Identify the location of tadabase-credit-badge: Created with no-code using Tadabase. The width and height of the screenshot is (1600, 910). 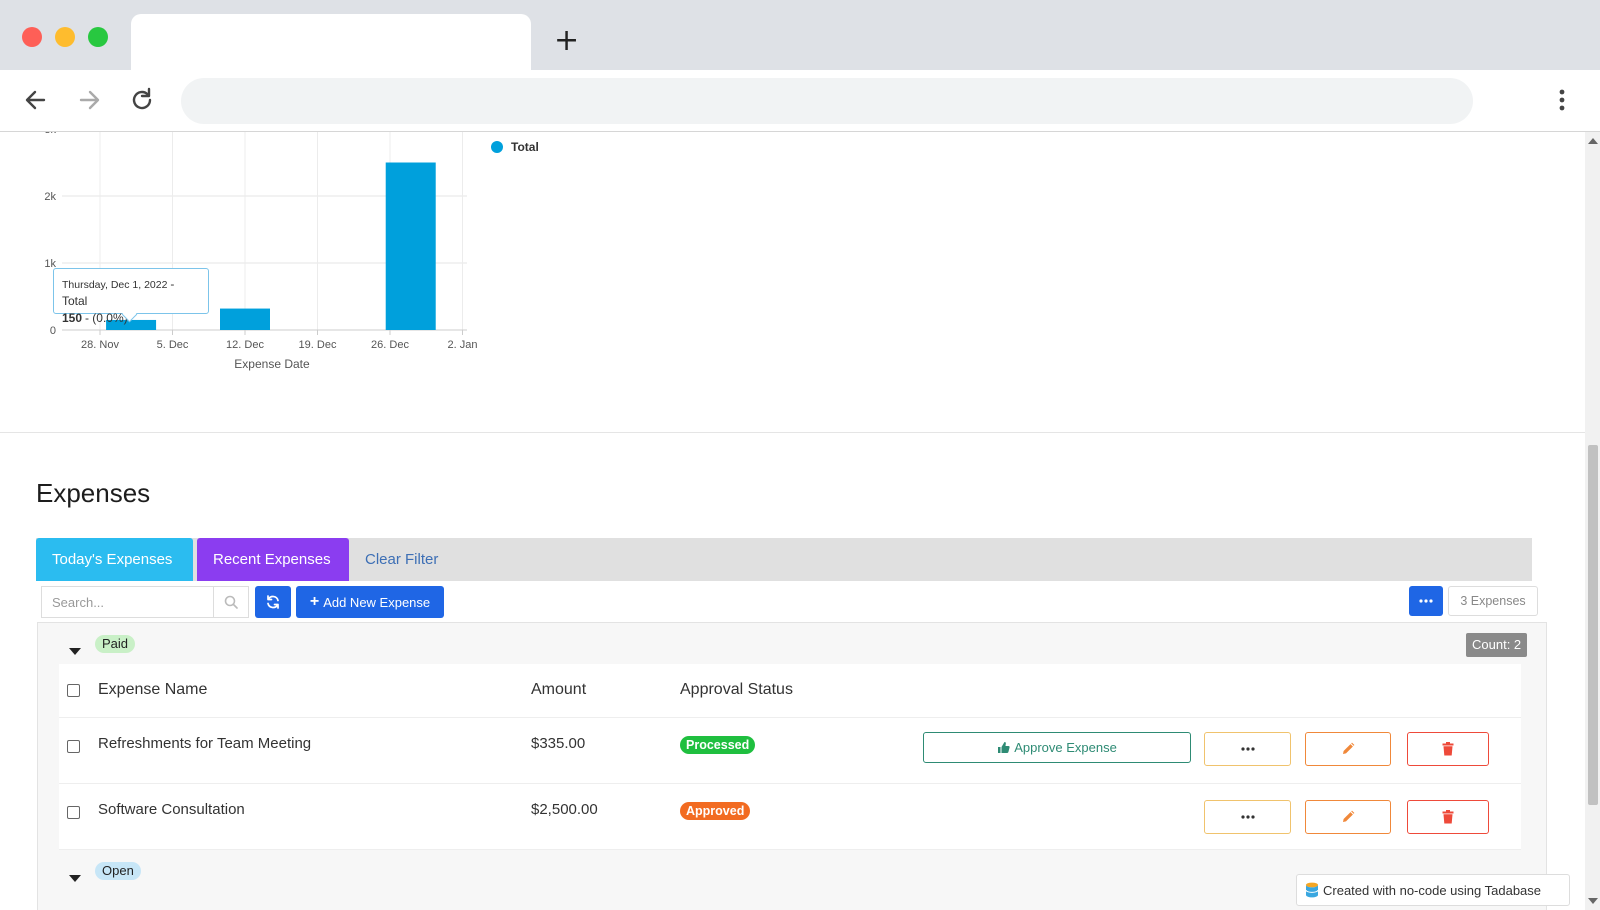
(1433, 890).